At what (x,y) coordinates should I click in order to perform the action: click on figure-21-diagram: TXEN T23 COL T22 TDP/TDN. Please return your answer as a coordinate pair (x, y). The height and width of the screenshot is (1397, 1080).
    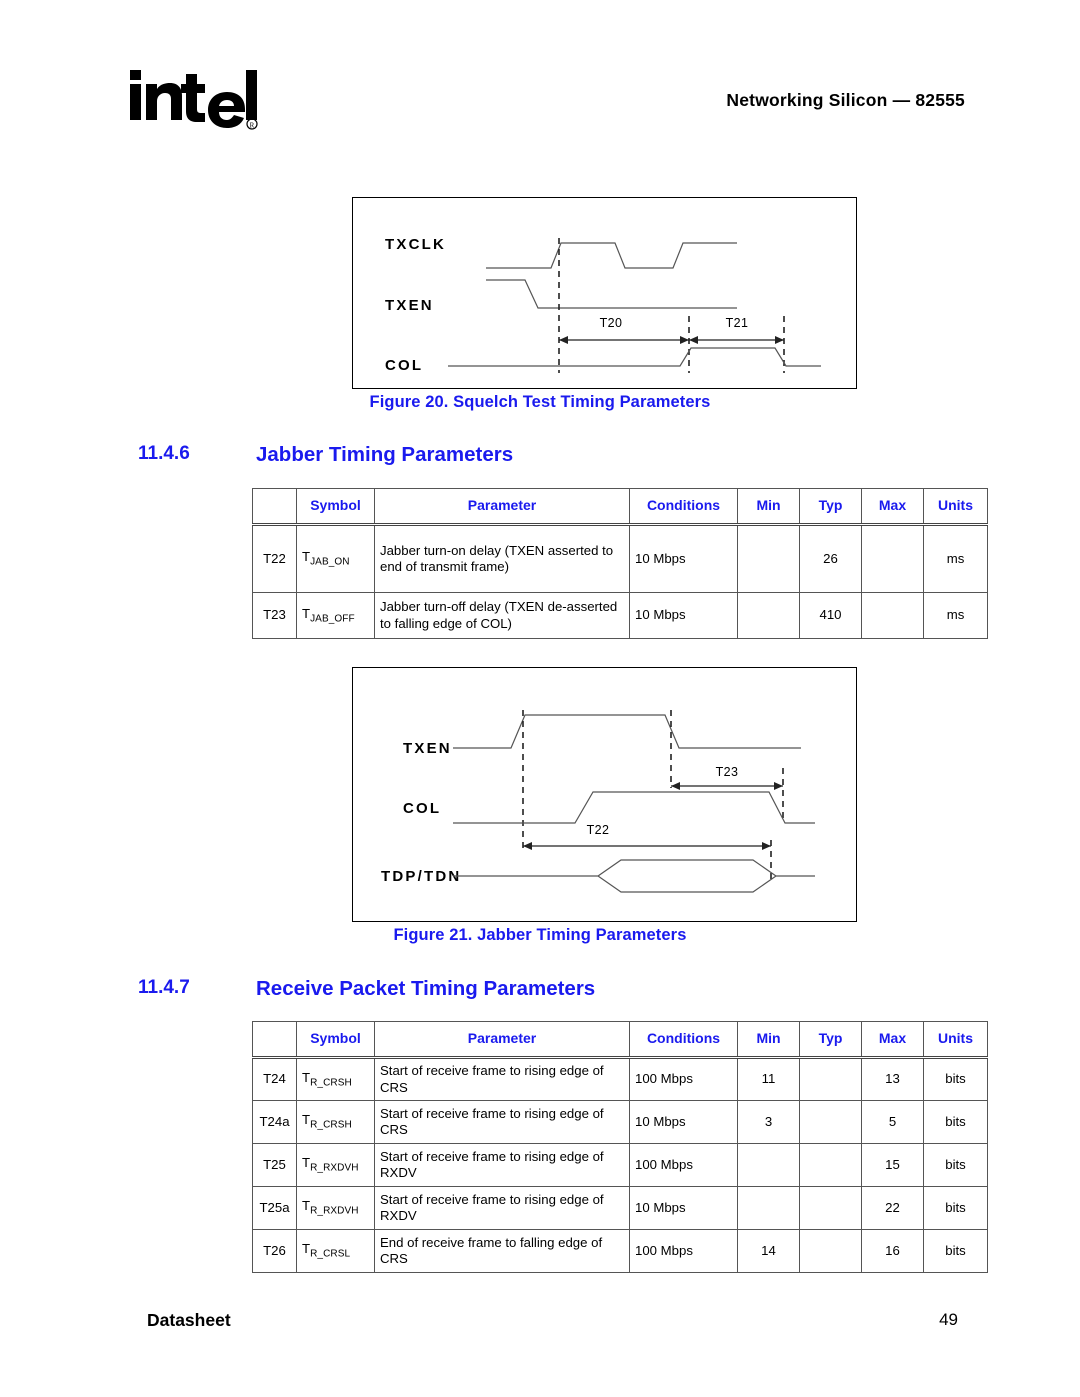
    Looking at the image, I should click on (604, 794).